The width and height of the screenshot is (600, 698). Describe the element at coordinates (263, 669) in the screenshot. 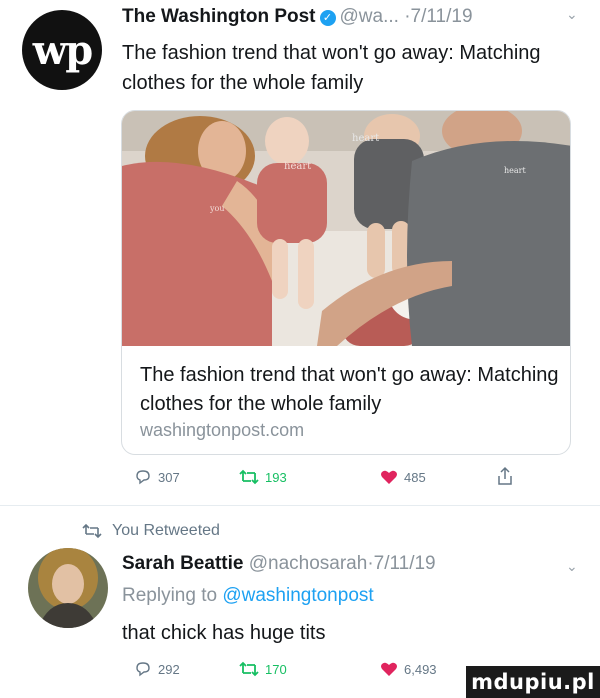

I see `retweet-button: 170` at that location.